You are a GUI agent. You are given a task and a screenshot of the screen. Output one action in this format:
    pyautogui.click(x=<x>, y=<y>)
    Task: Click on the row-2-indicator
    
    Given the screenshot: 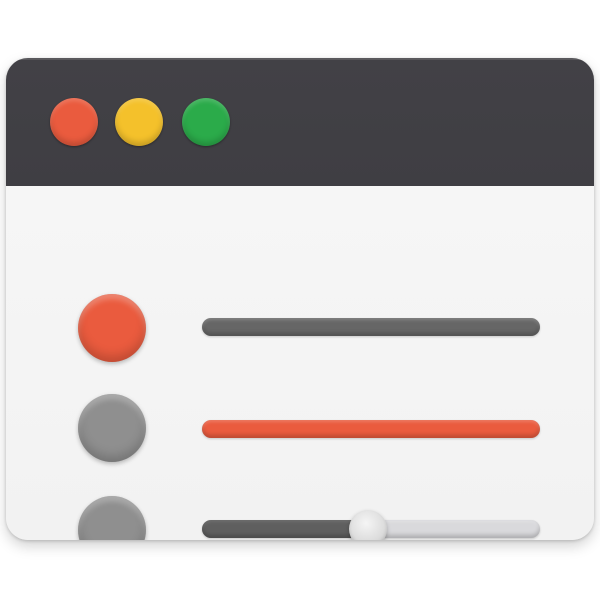 What is the action you would take?
    pyautogui.click(x=112, y=428)
    